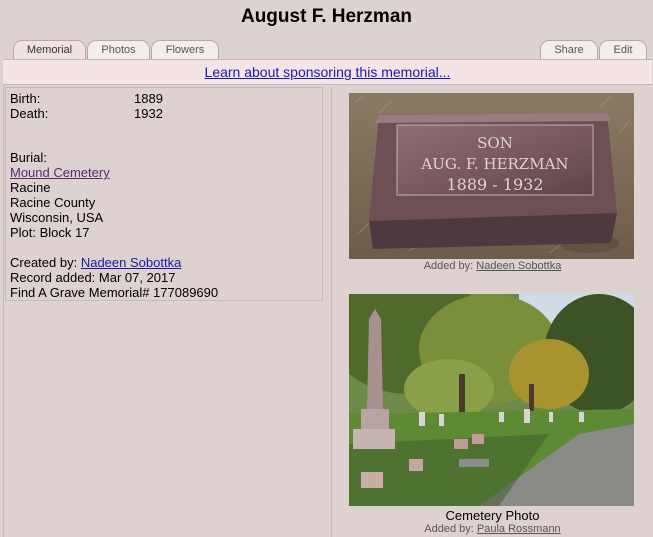 Image resolution: width=653 pixels, height=537 pixels. What do you see at coordinates (495, 143) in the screenshot?
I see `inscription-line1: SON` at bounding box center [495, 143].